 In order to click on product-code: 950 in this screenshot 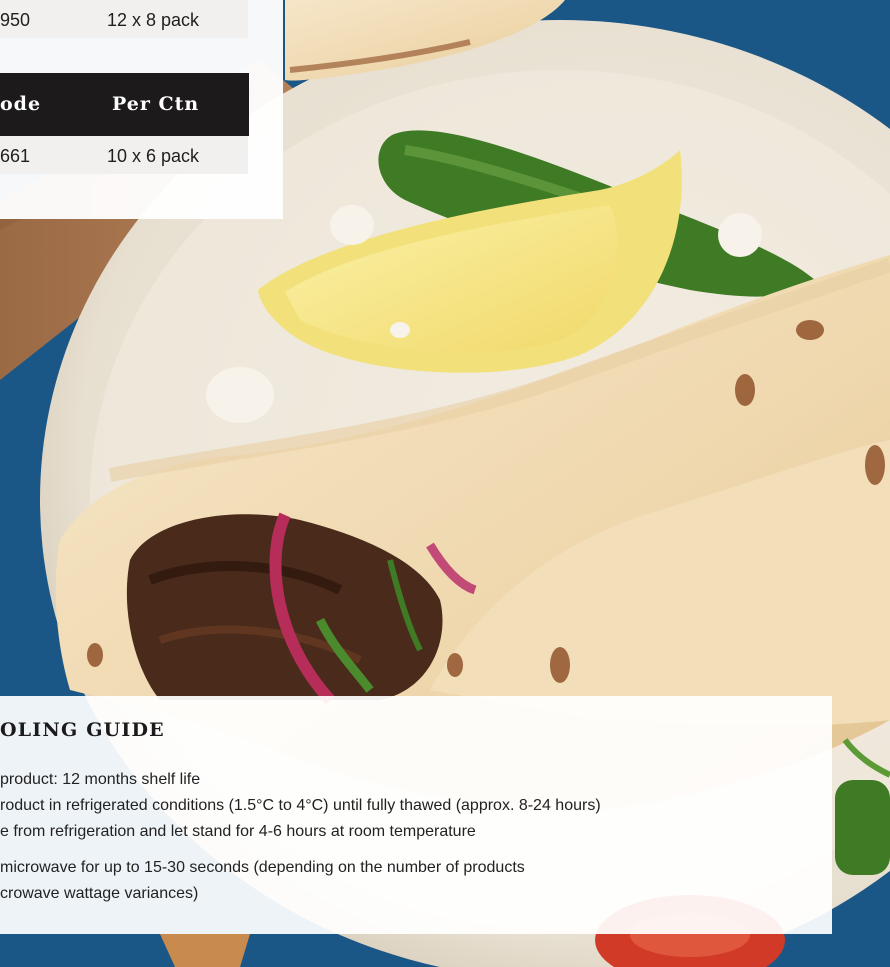, I will do `click(15, 20)`.